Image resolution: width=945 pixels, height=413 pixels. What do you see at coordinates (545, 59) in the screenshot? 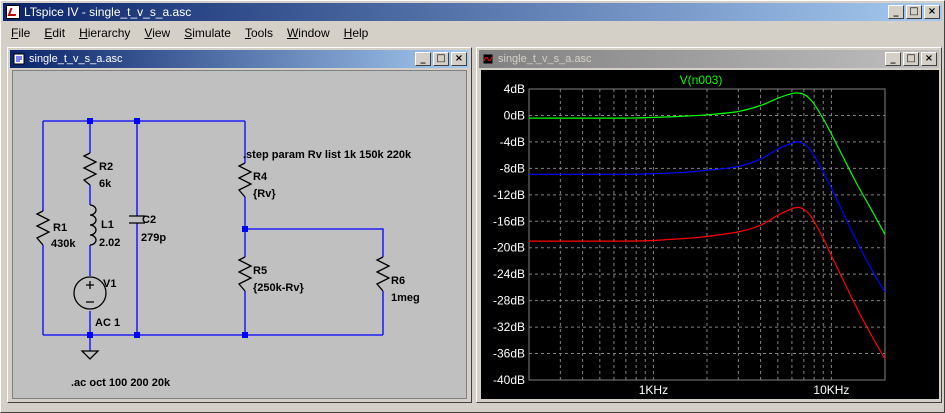
I see `waveform-window-title: single_t_v_s_a.asc` at bounding box center [545, 59].